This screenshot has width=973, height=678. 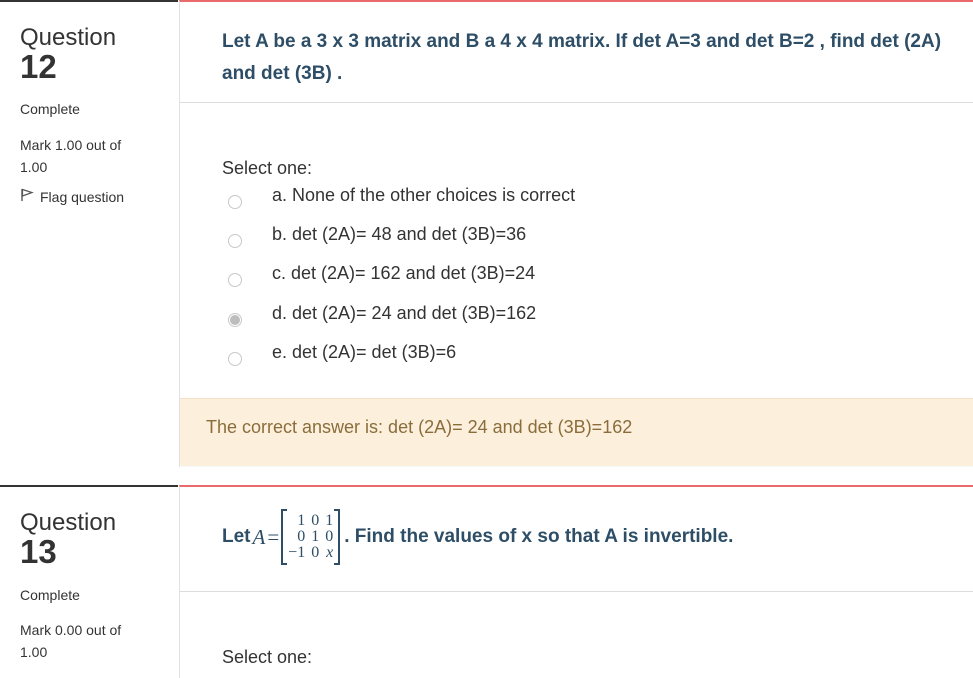 I want to click on option-d: d. det (2A)= 24 and det (3B)=162, so click(x=382, y=315).